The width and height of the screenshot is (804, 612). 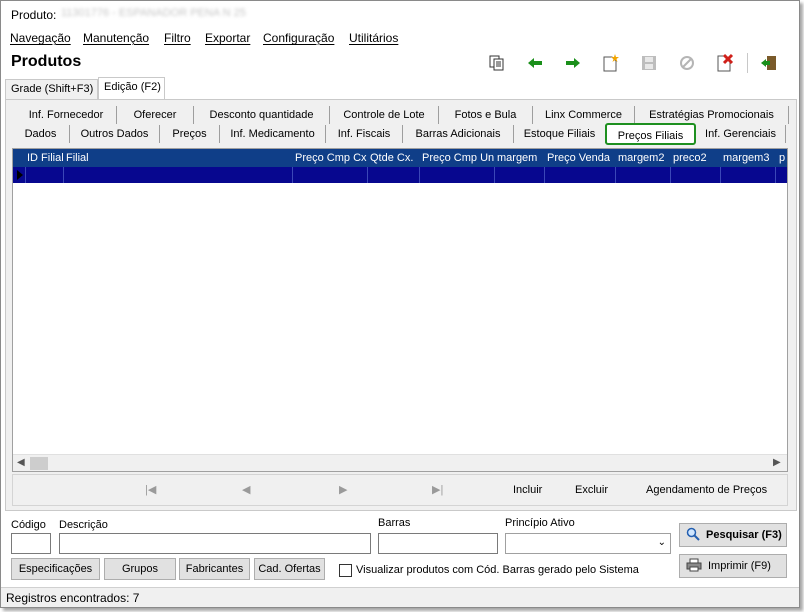 What do you see at coordinates (262, 115) in the screenshot?
I see `tab-desconto-quantidade: Desconto quantidade` at bounding box center [262, 115].